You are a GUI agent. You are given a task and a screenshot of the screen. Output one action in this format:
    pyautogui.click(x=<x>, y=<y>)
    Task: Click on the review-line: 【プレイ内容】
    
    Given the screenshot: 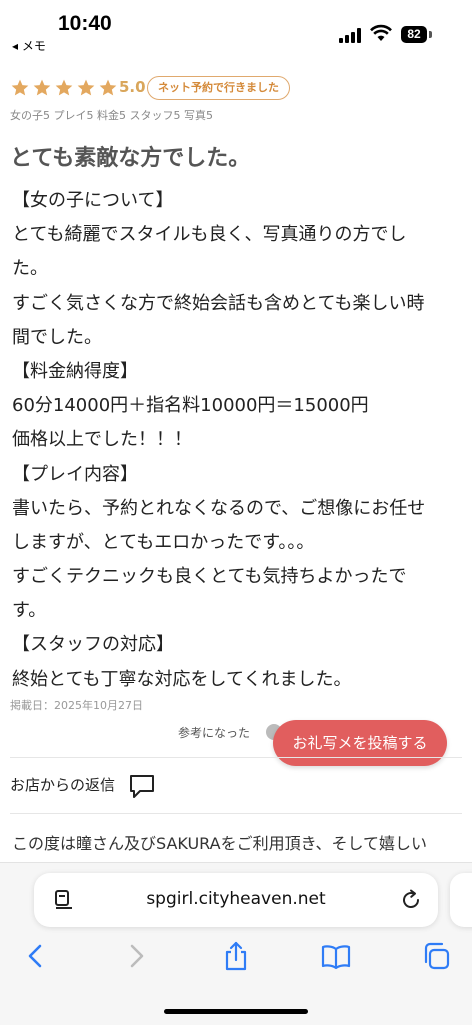 What is the action you would take?
    pyautogui.click(x=75, y=474)
    